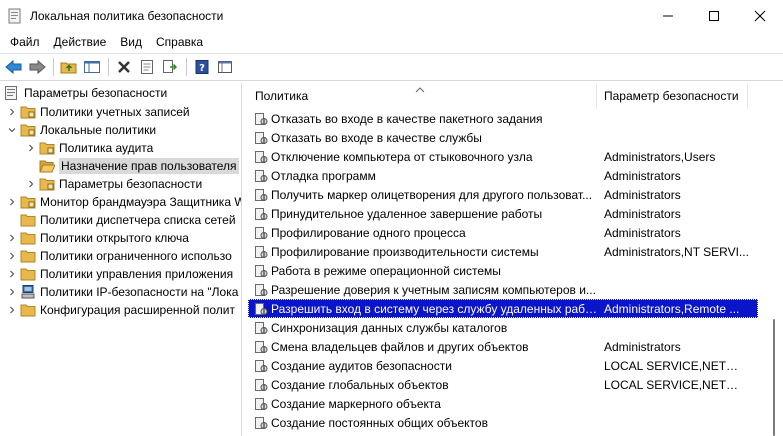 Image resolution: width=783 pixels, height=436 pixels. I want to click on tree-item-security-options: Параметры безопасности, so click(113, 184).